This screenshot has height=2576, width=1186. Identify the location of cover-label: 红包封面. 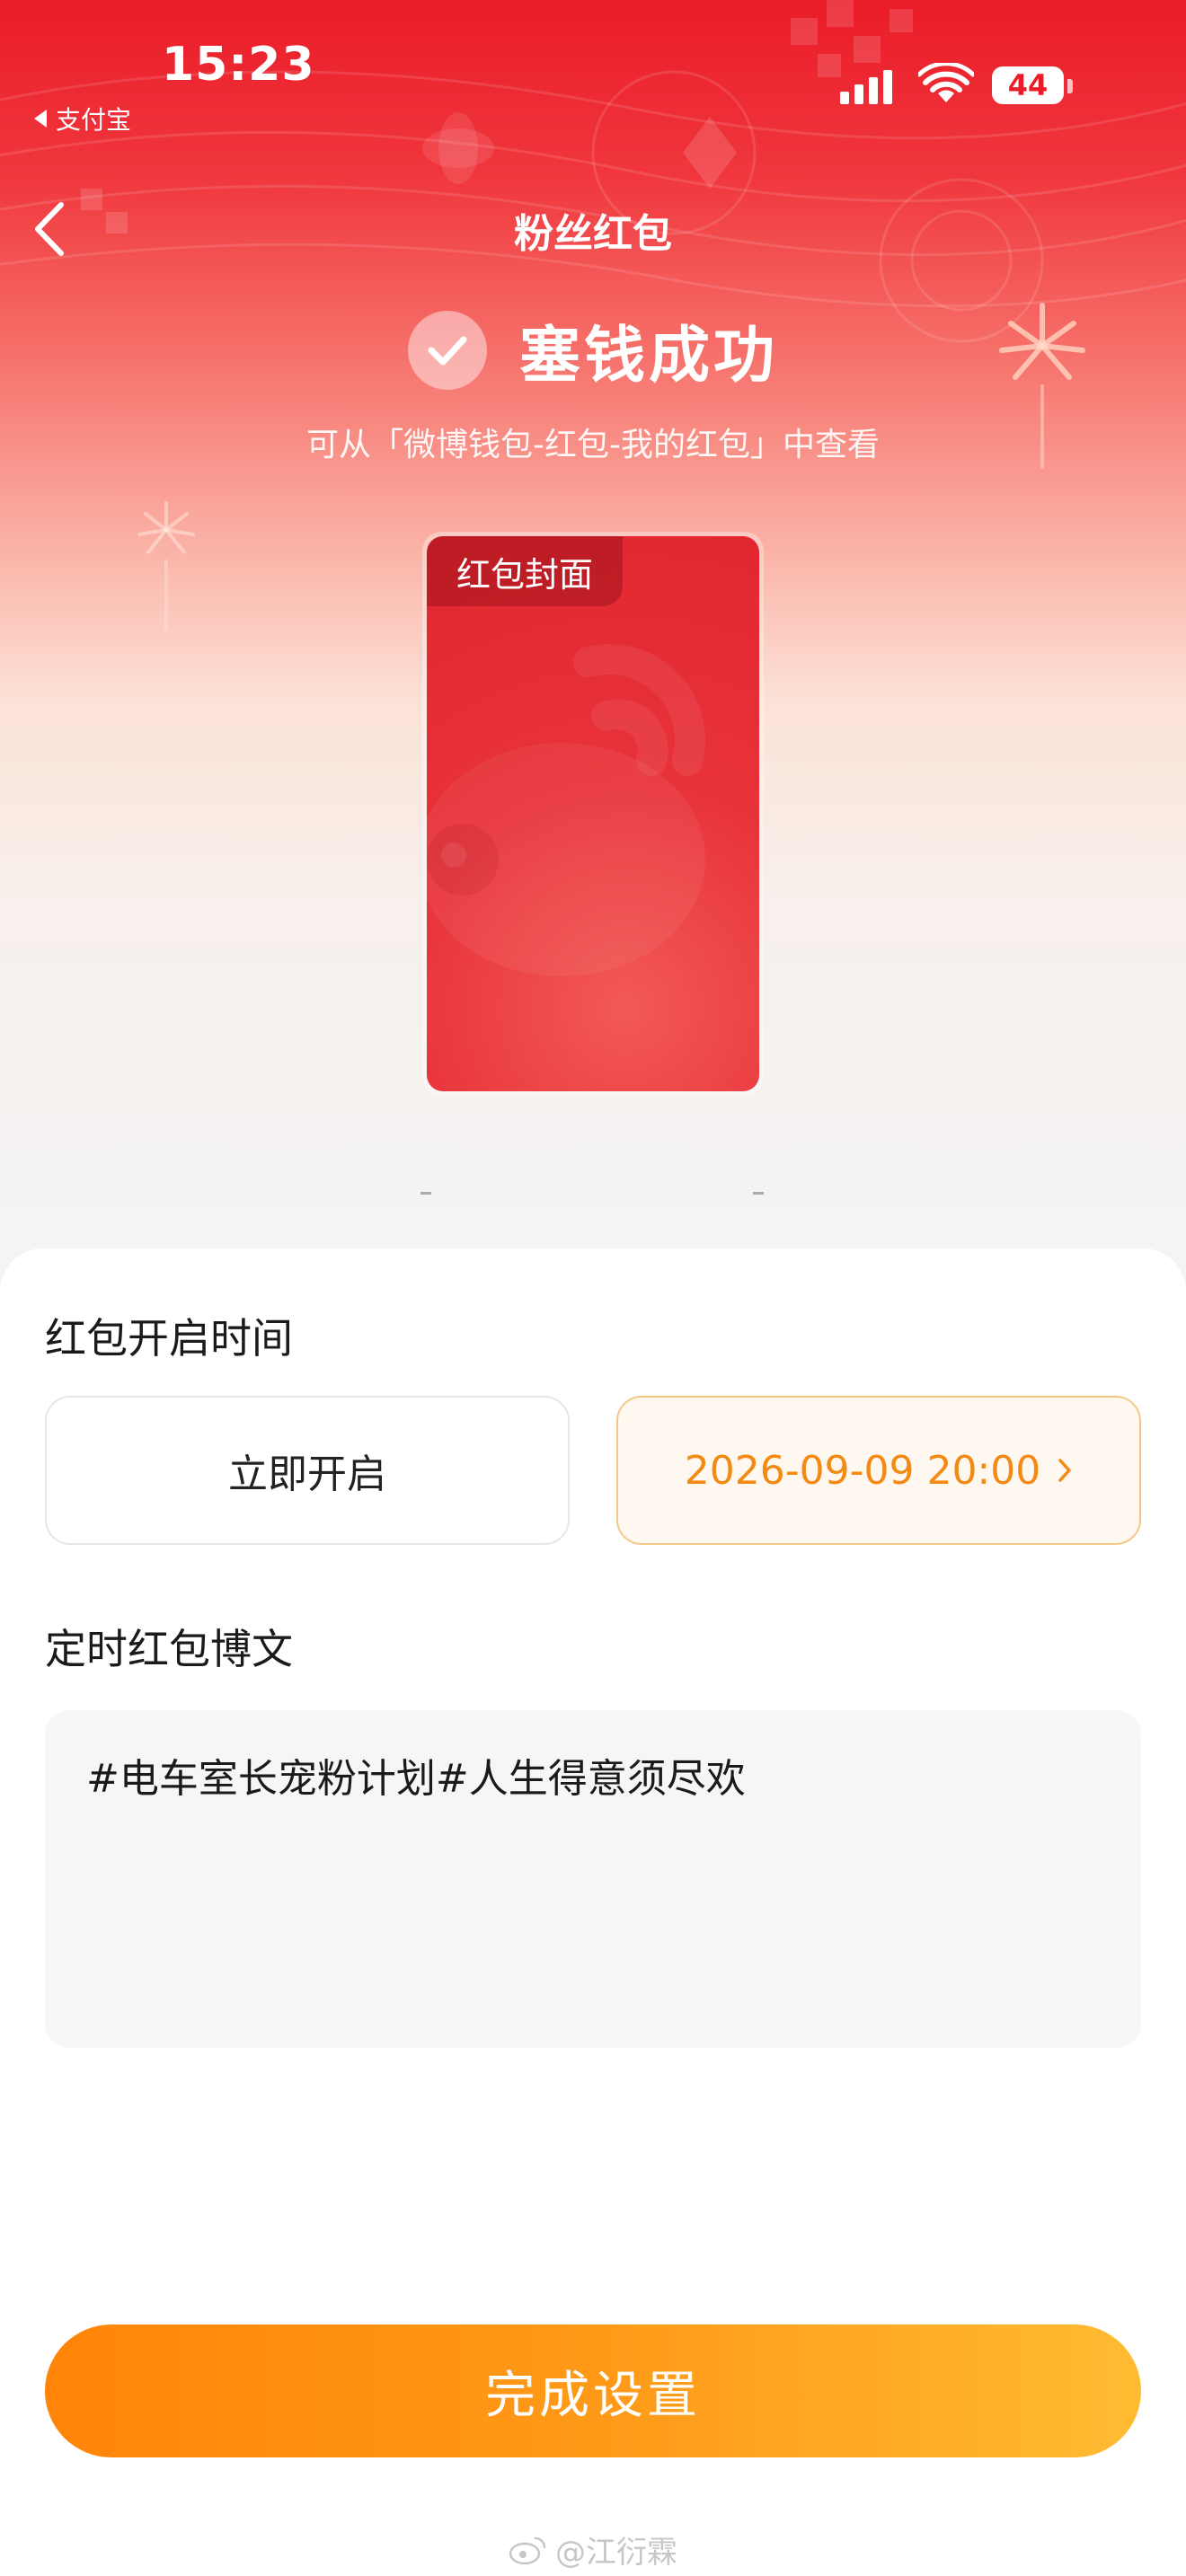
(525, 571).